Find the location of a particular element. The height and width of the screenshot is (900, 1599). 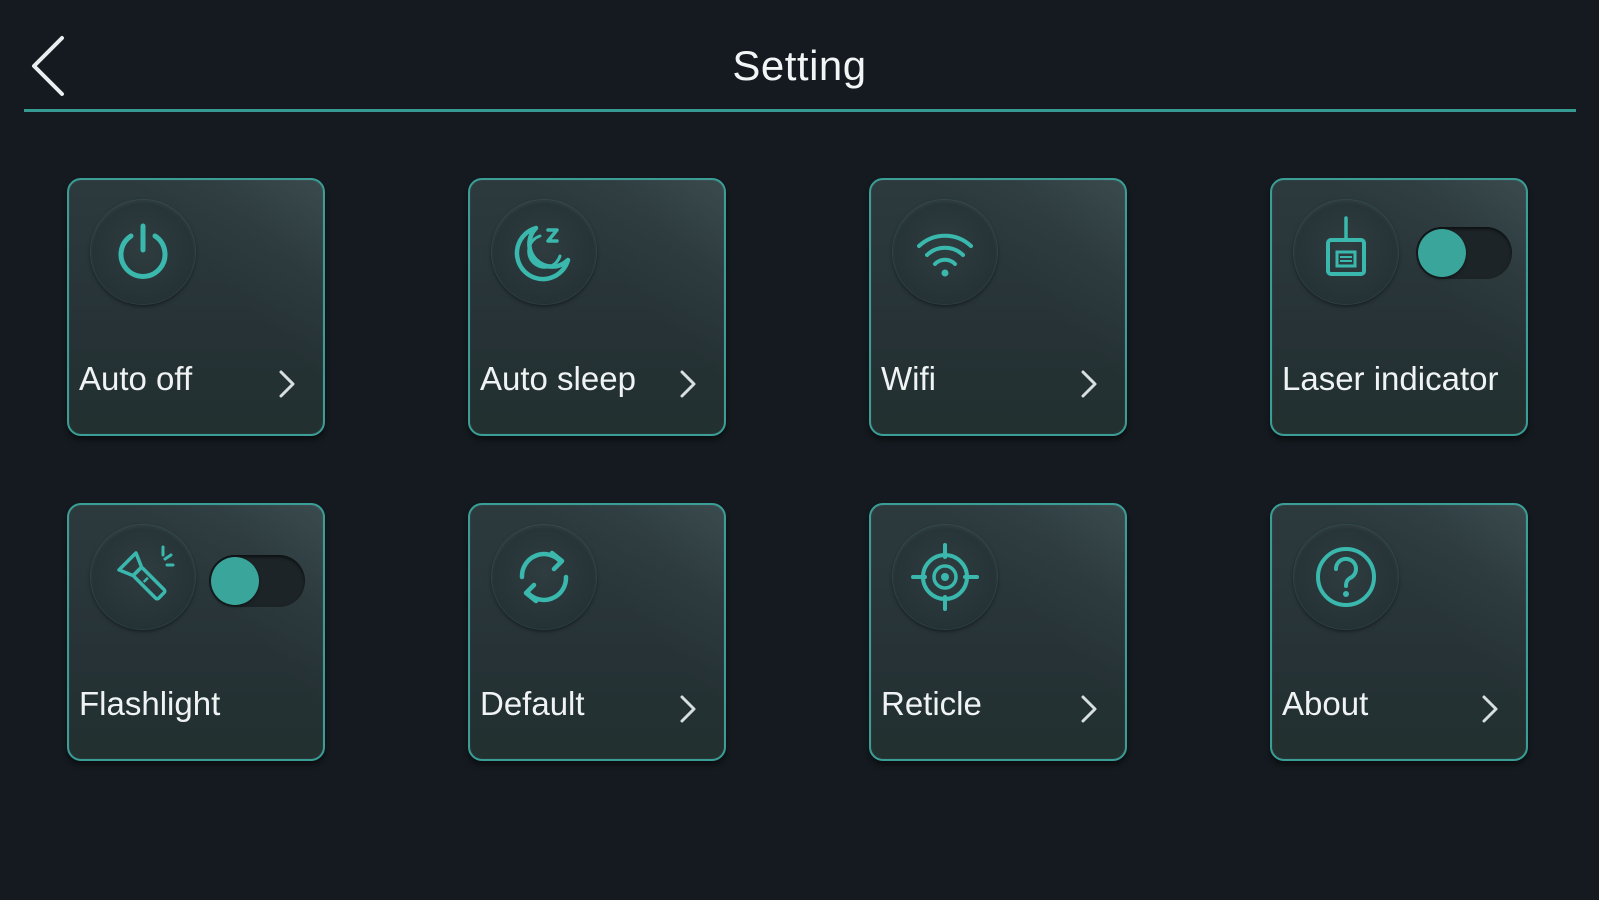

tile-label: Flashlight is located at coordinates (150, 703).